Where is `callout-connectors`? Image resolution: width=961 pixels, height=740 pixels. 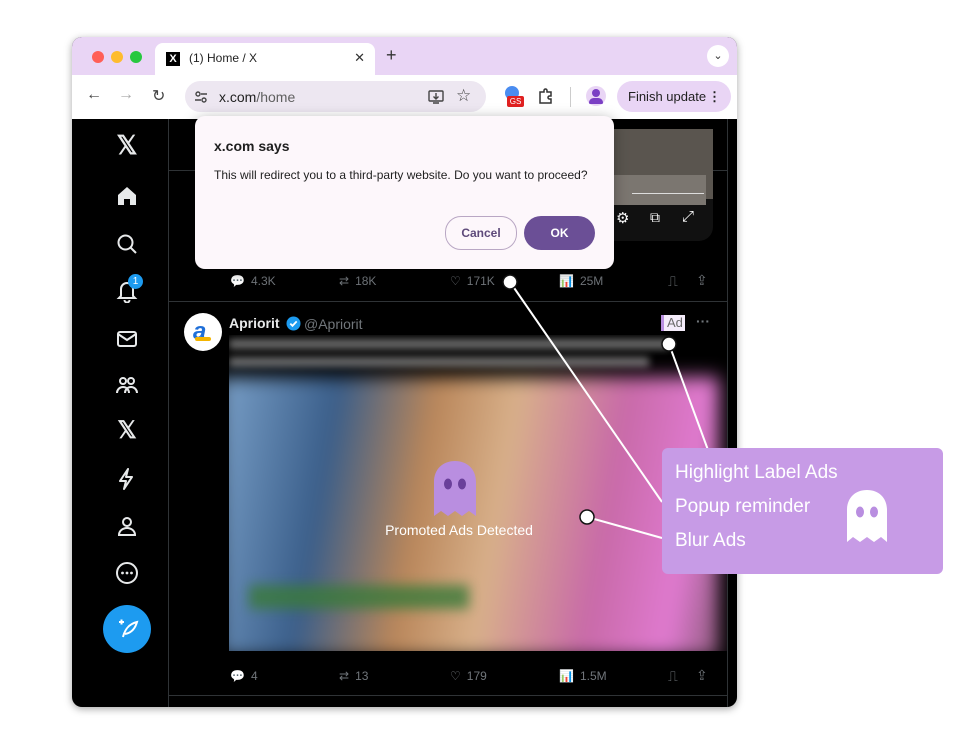
callout-connectors is located at coordinates (605, 406).